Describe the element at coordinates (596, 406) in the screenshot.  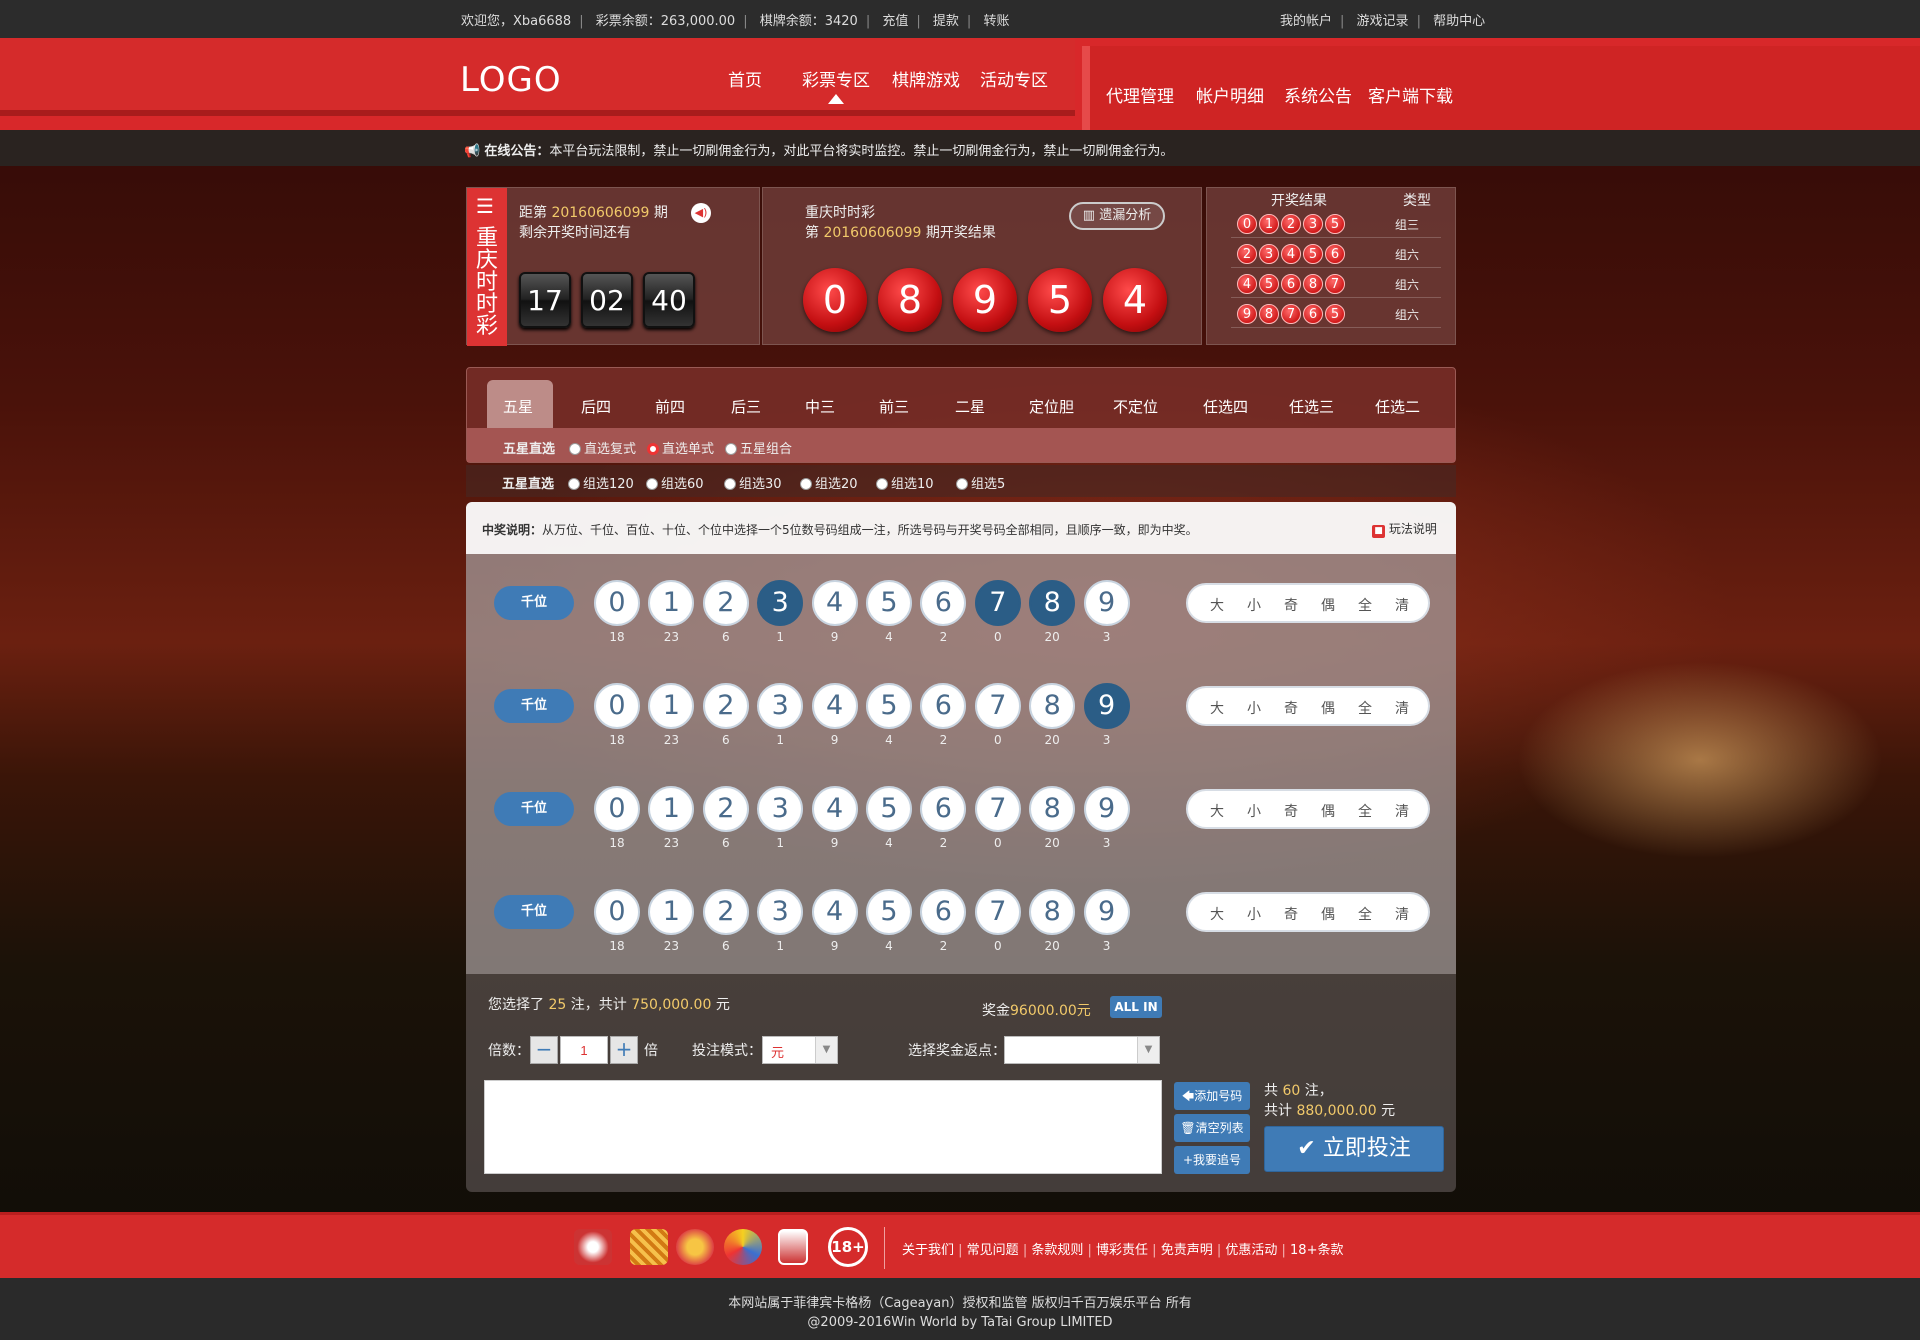
I see `tab-1: 后四` at that location.